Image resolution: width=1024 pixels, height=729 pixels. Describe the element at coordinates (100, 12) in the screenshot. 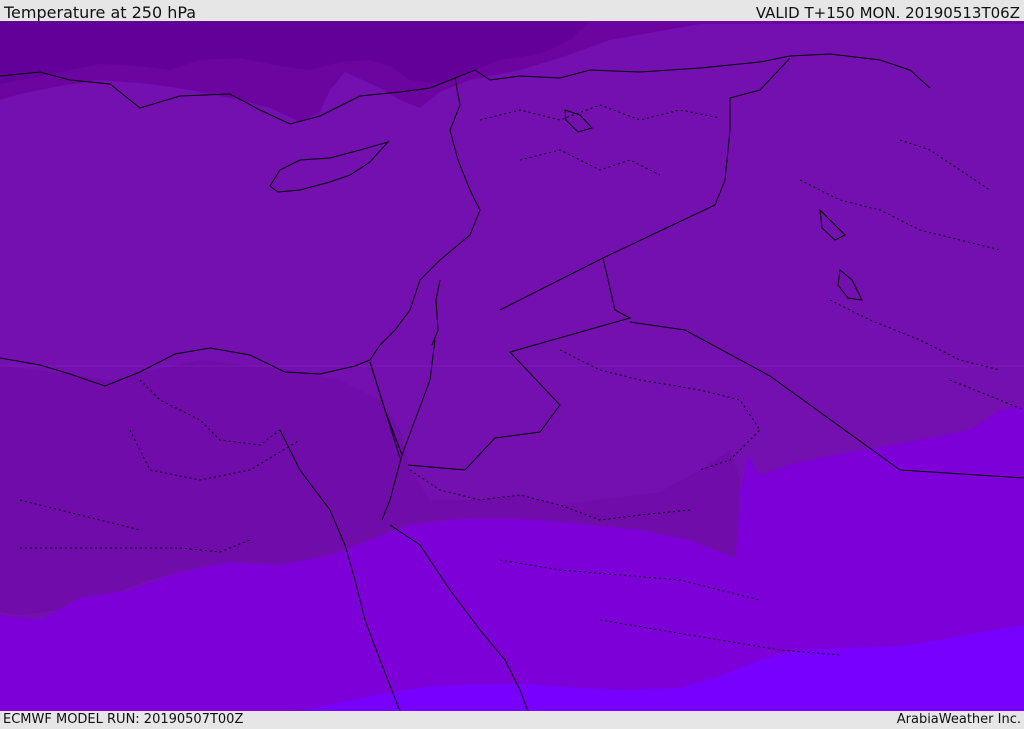

I see `map-title: Temperature at 250 hPa` at that location.